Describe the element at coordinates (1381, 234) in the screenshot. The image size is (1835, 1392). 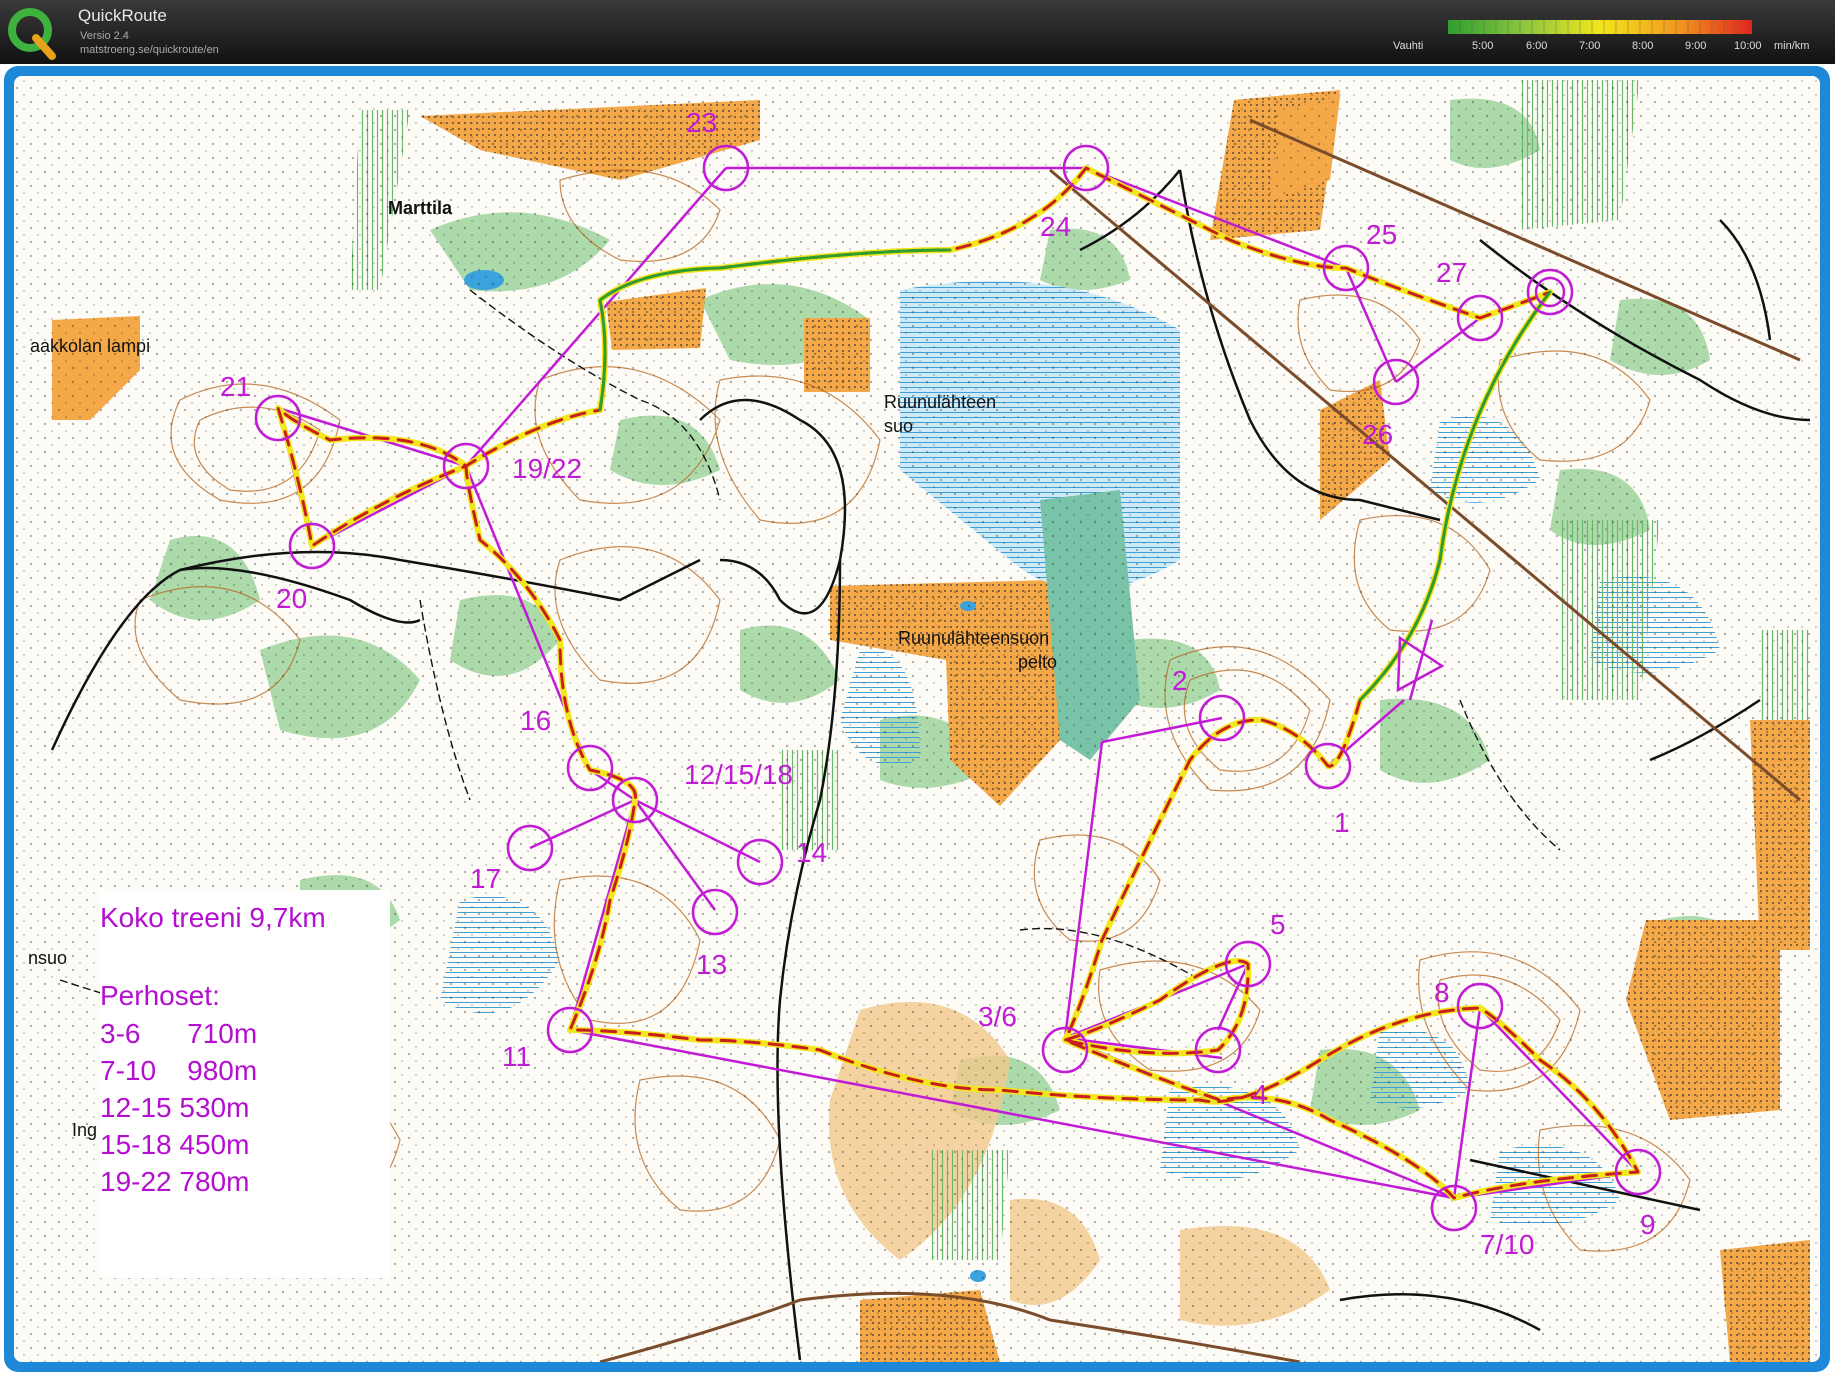
I see `control-label: 25` at that location.